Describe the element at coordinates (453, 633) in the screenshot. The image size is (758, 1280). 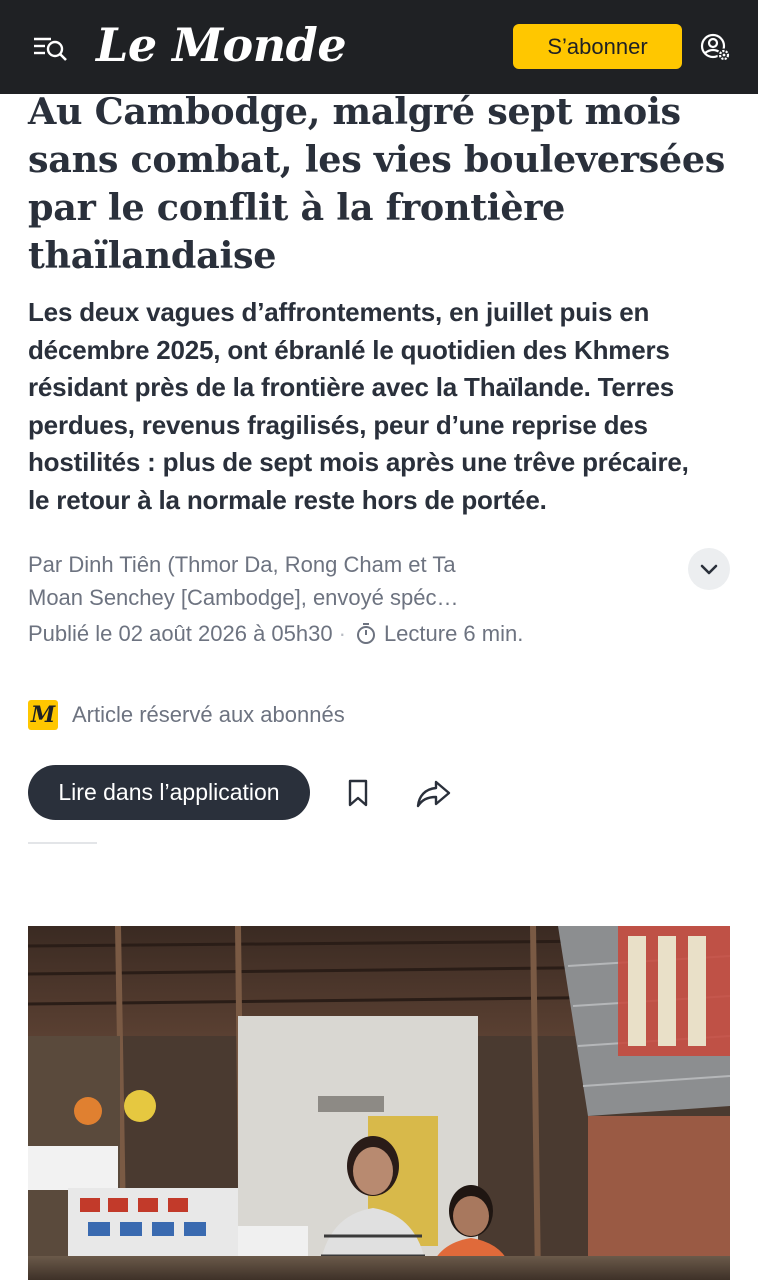
I see `reading-time: Lecture 6 min.` at that location.